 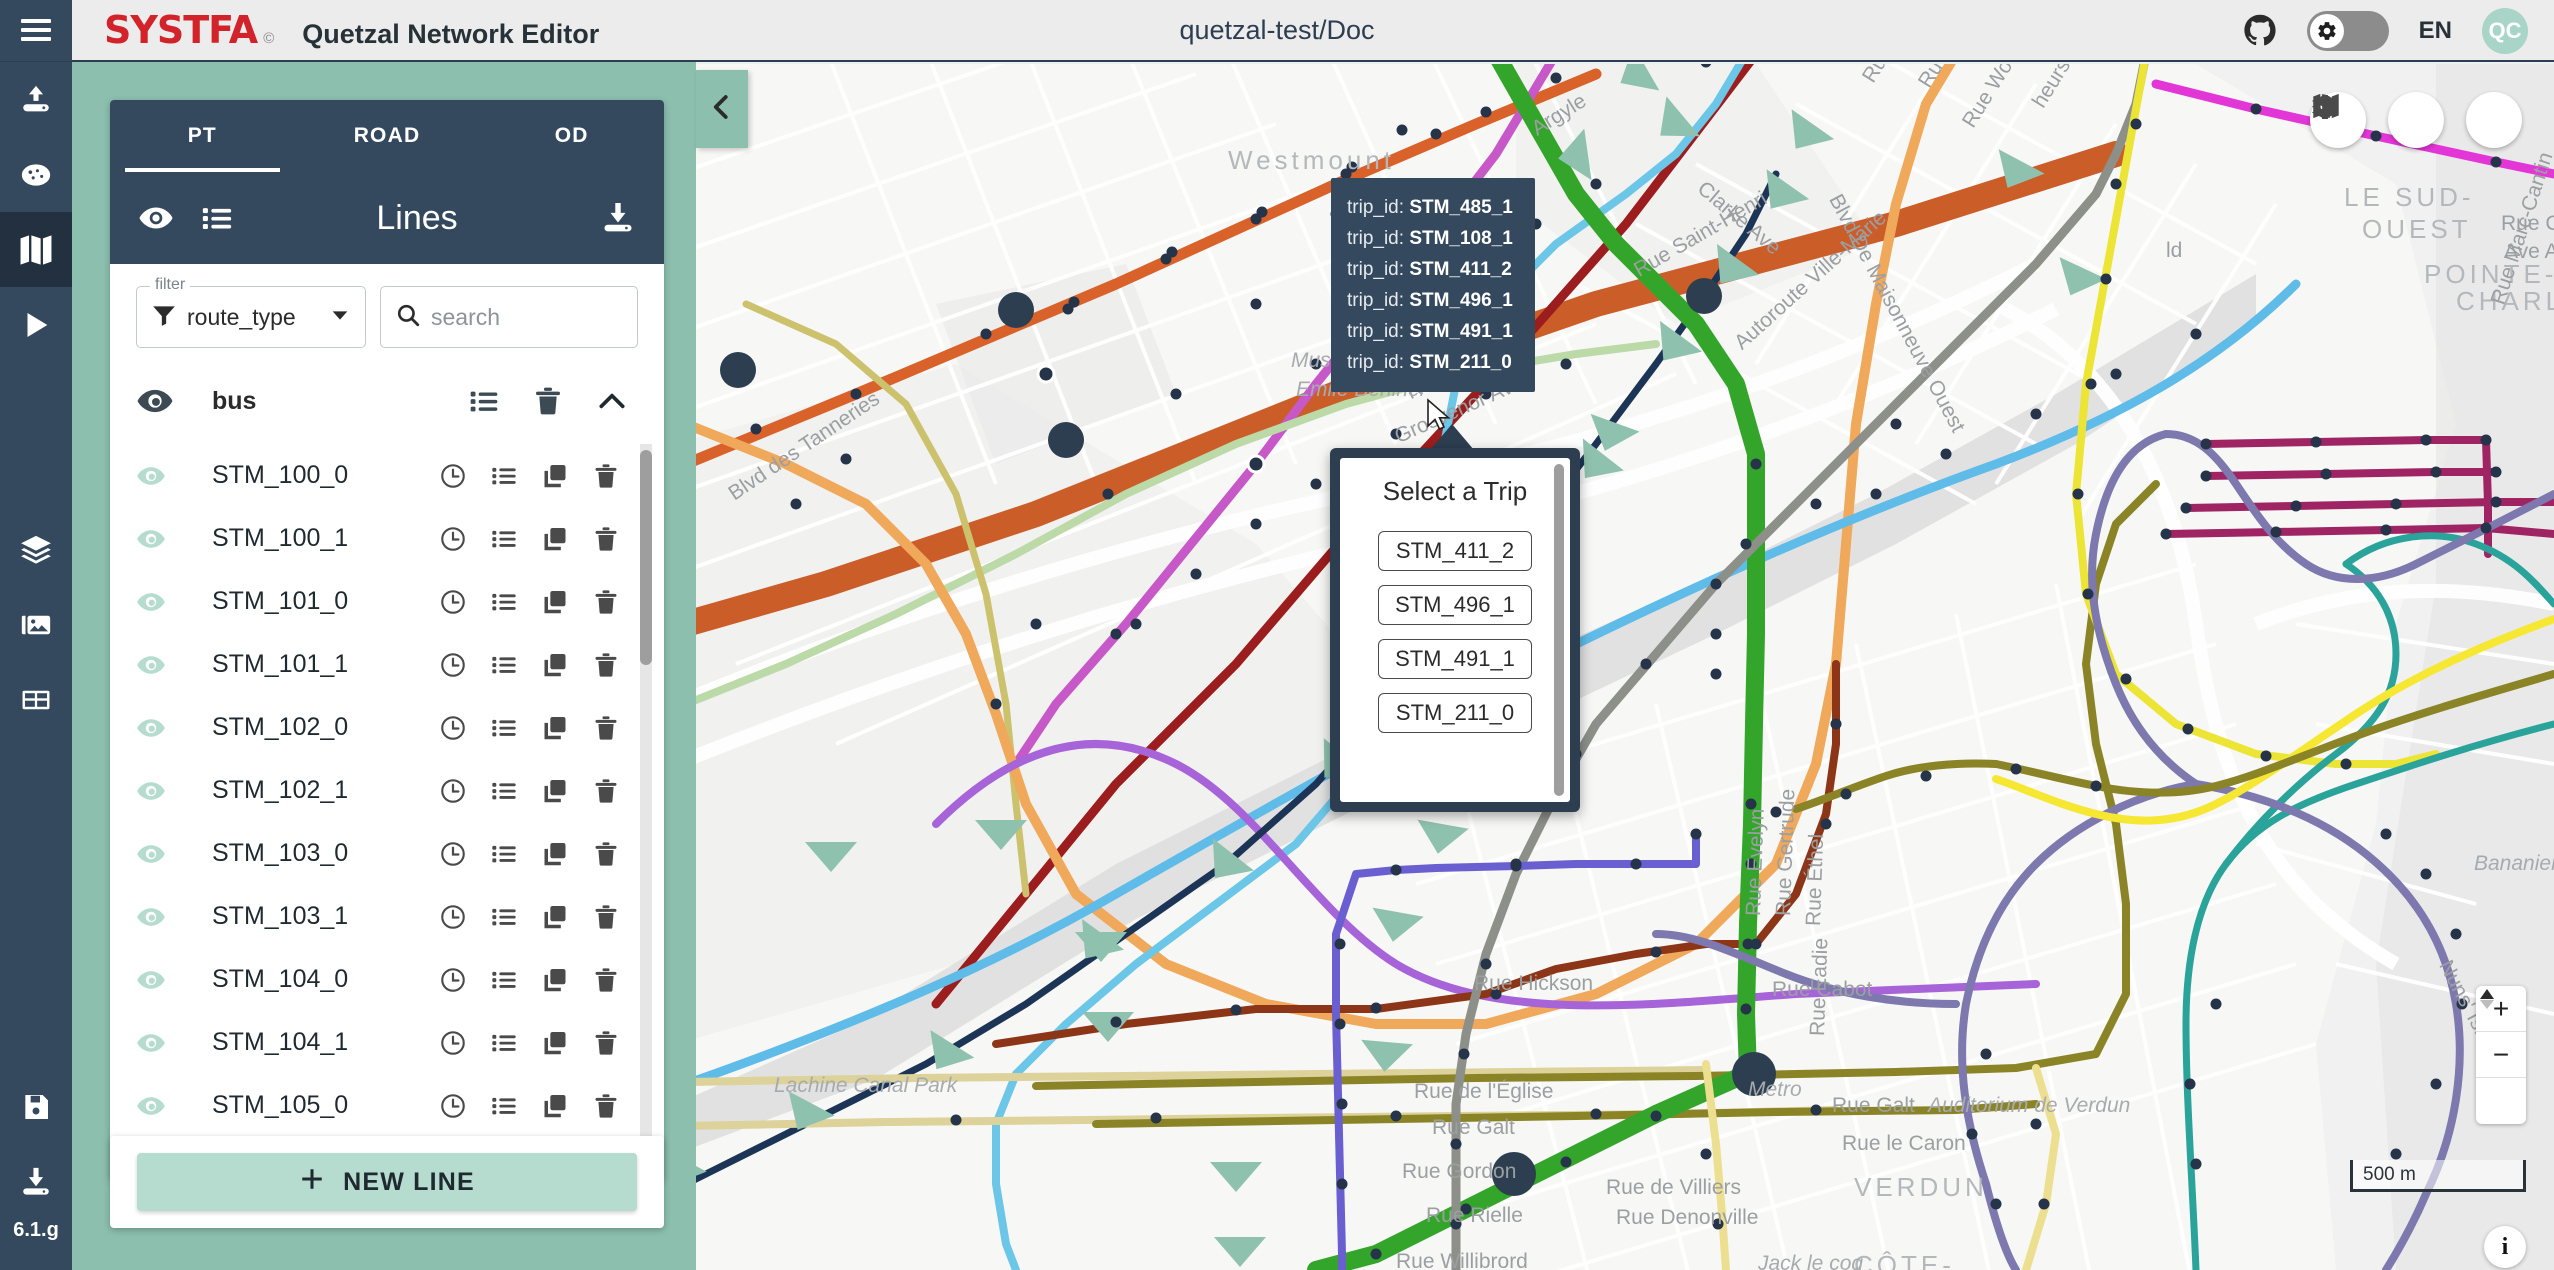 I want to click on list-item: STM_102_0, so click(x=400, y=727).